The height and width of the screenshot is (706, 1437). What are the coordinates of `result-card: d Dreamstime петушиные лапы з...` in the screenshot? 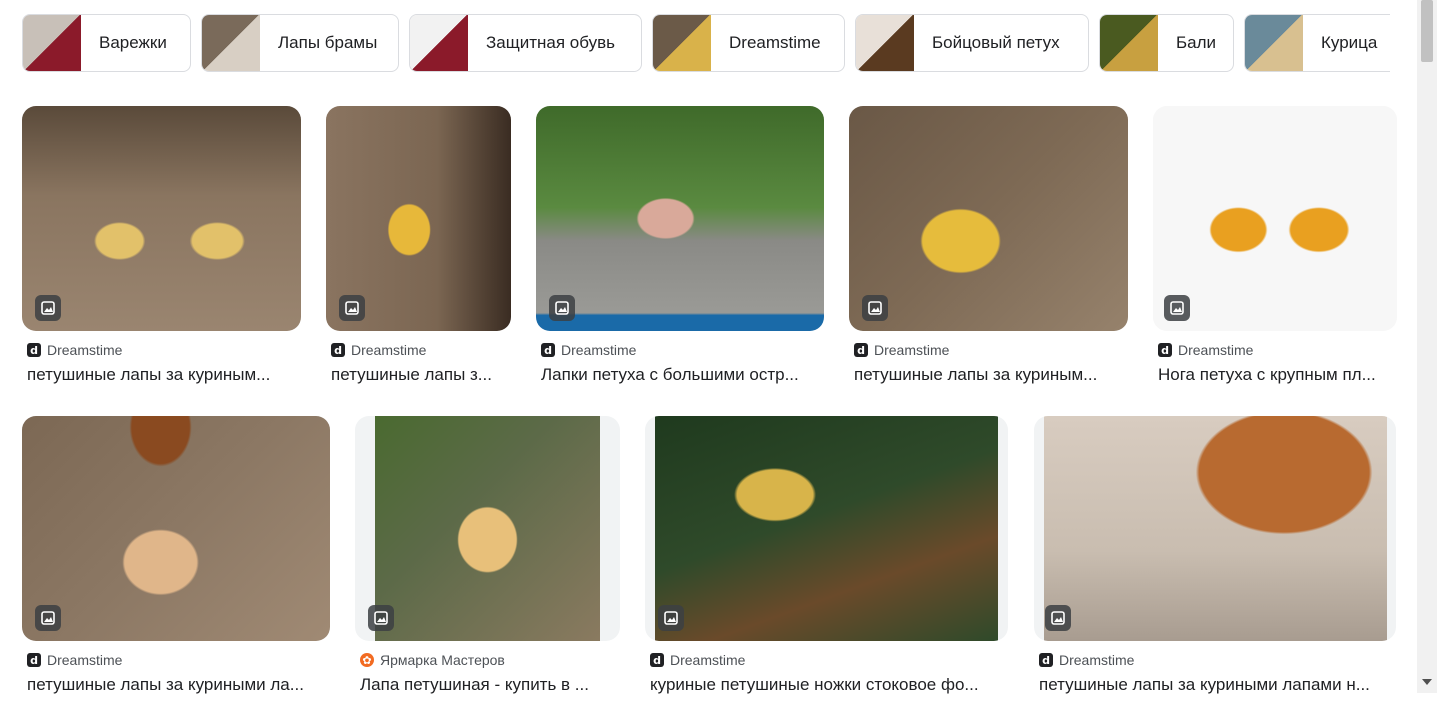 It's located at (421, 251).